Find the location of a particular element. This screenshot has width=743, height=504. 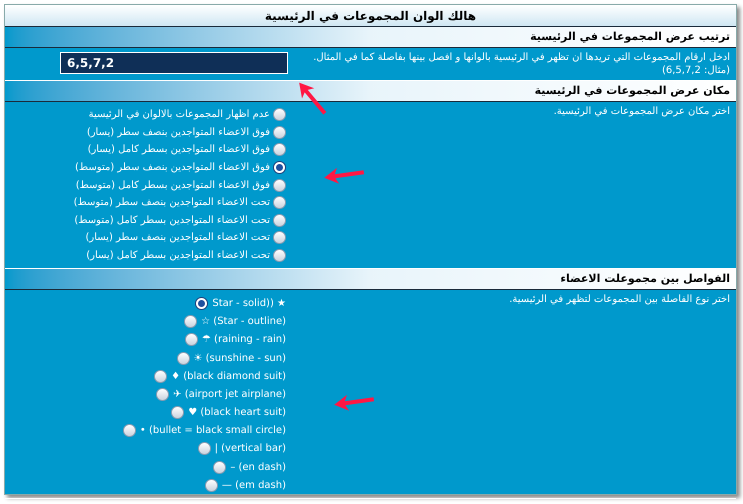

option-label: ☂ (raining - rain) is located at coordinates (244, 340).